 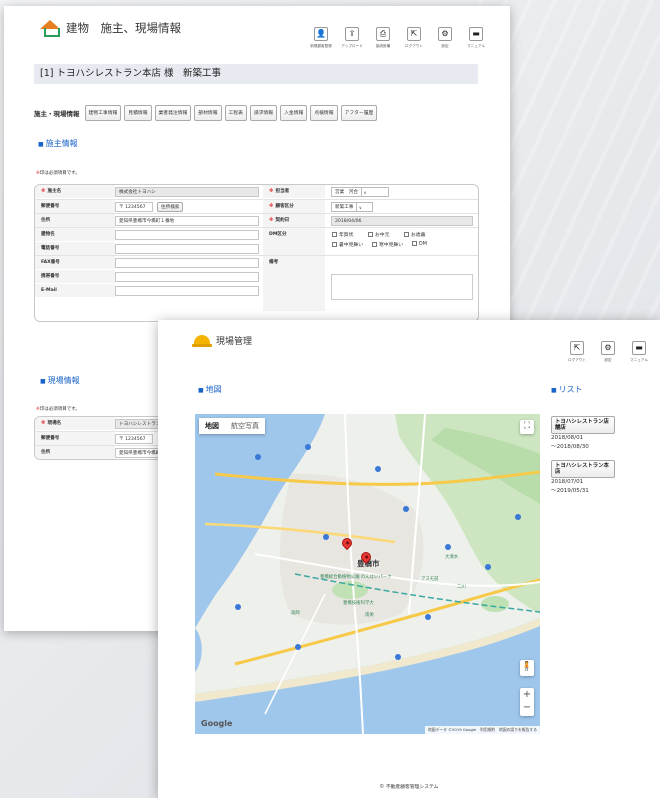 What do you see at coordinates (383, 45) in the screenshot?
I see `toolbar-label: 接続設備` at bounding box center [383, 45].